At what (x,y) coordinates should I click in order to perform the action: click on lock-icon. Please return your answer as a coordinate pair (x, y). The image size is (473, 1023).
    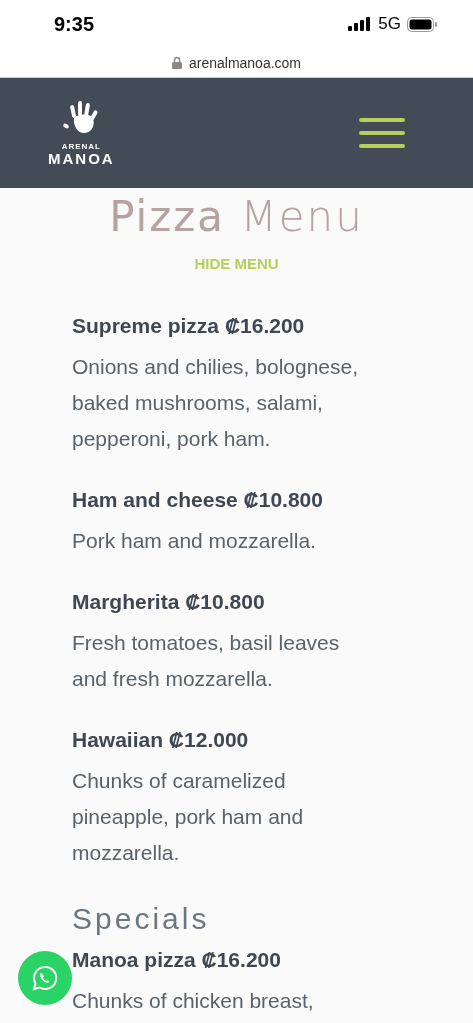
    Looking at the image, I should click on (176, 62).